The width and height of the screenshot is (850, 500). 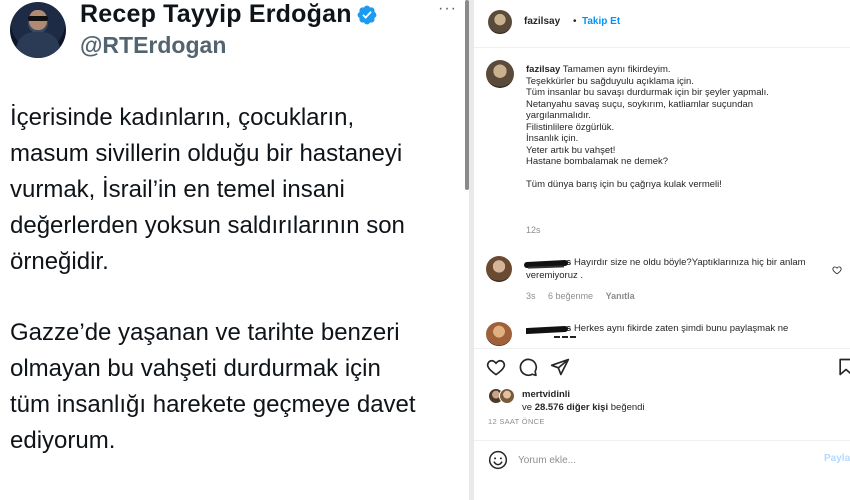 I want to click on caption-line: yargılanmalıdır., so click(x=558, y=115).